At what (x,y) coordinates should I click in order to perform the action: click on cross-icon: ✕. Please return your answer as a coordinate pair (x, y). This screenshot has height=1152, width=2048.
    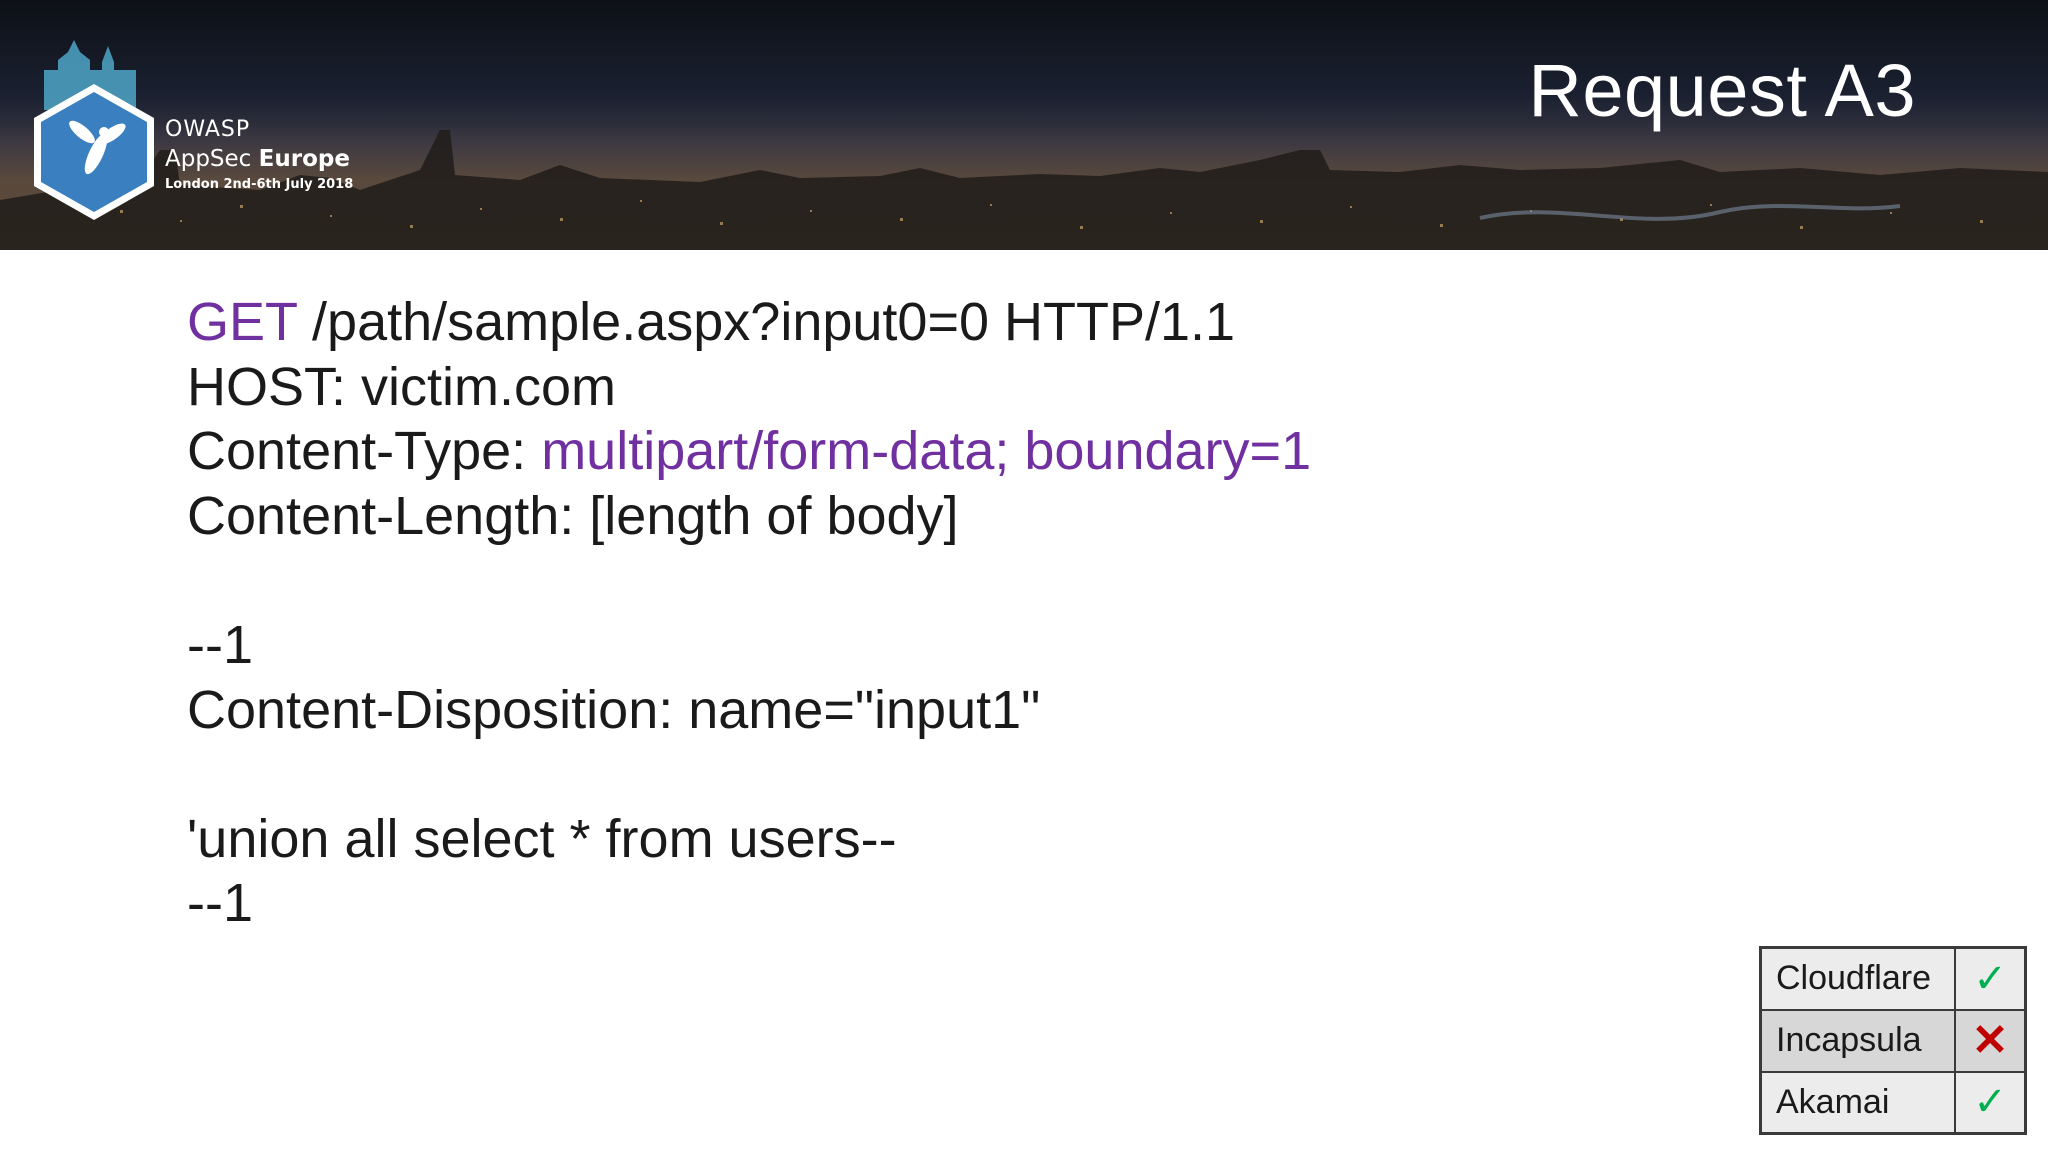
    Looking at the image, I should click on (1990, 1040).